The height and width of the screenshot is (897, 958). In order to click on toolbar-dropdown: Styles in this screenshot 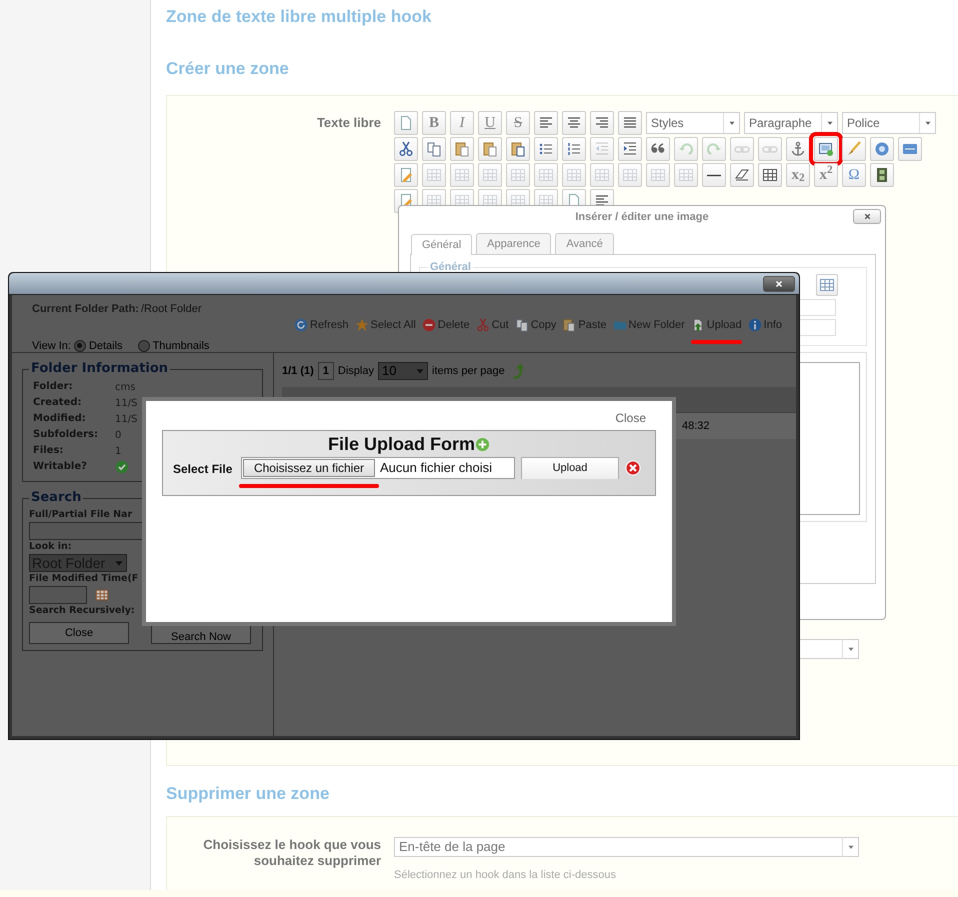, I will do `click(693, 123)`.